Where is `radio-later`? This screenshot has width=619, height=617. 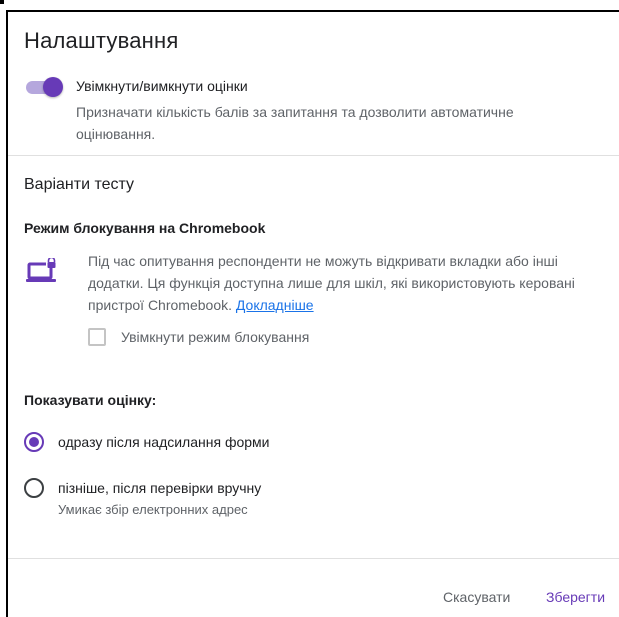
radio-later is located at coordinates (34, 488).